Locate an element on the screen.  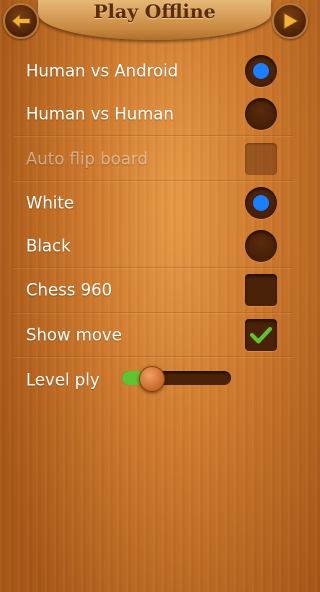
level-ply-label: Level ply is located at coordinates (63, 379).